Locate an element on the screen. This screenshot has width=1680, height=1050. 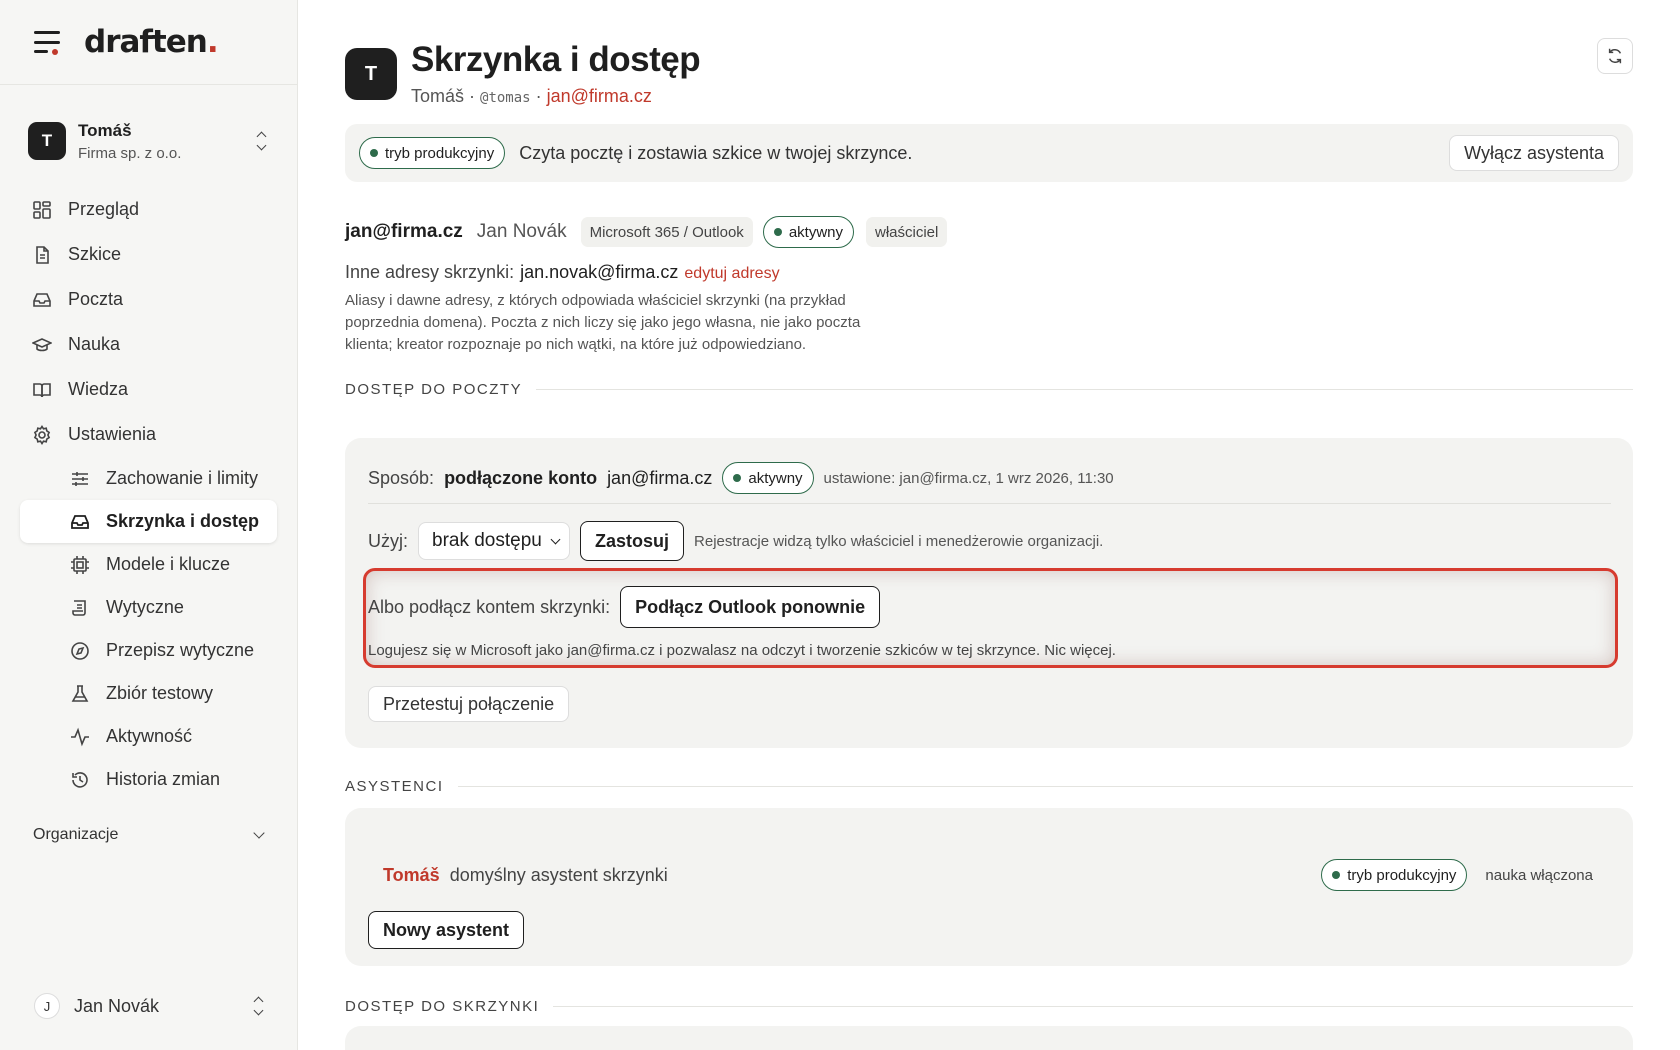
book-icon is located at coordinates (42, 390).